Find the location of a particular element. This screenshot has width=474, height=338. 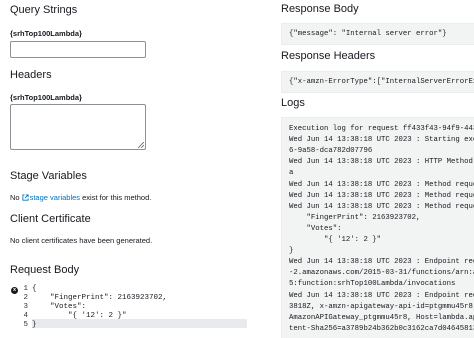

query-strings-label: {srhTop100Lambda} is located at coordinates (46, 33).